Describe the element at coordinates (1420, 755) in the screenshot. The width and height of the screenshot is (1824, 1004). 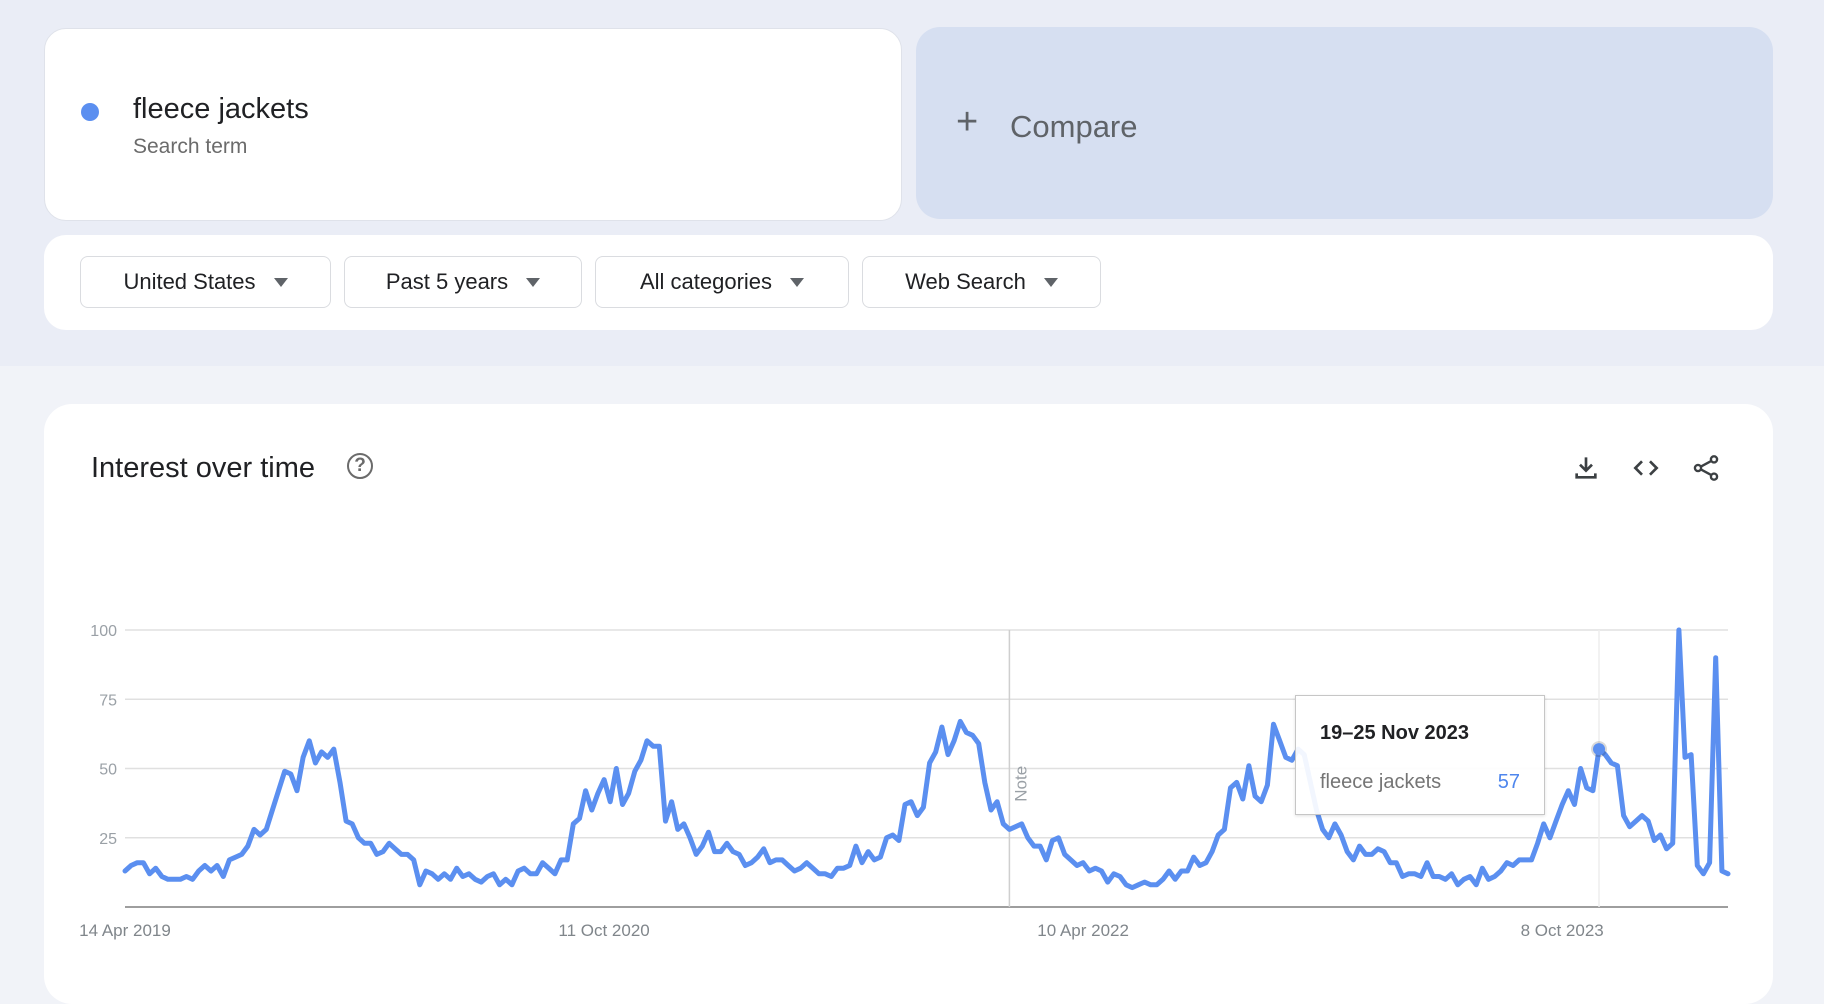
I see `chart-tooltip: 19–25 Nov 2023 fleece jackets 57` at that location.